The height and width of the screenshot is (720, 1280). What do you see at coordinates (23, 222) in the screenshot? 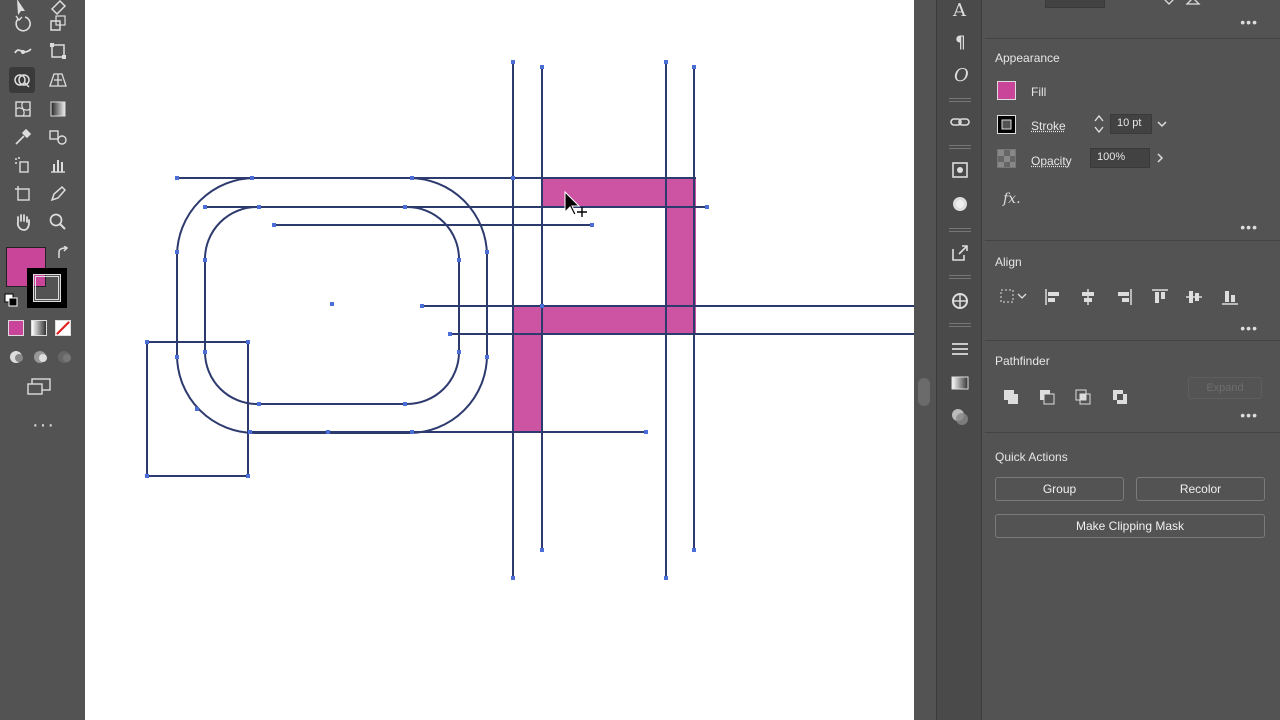
I see `hand-tool-icon` at bounding box center [23, 222].